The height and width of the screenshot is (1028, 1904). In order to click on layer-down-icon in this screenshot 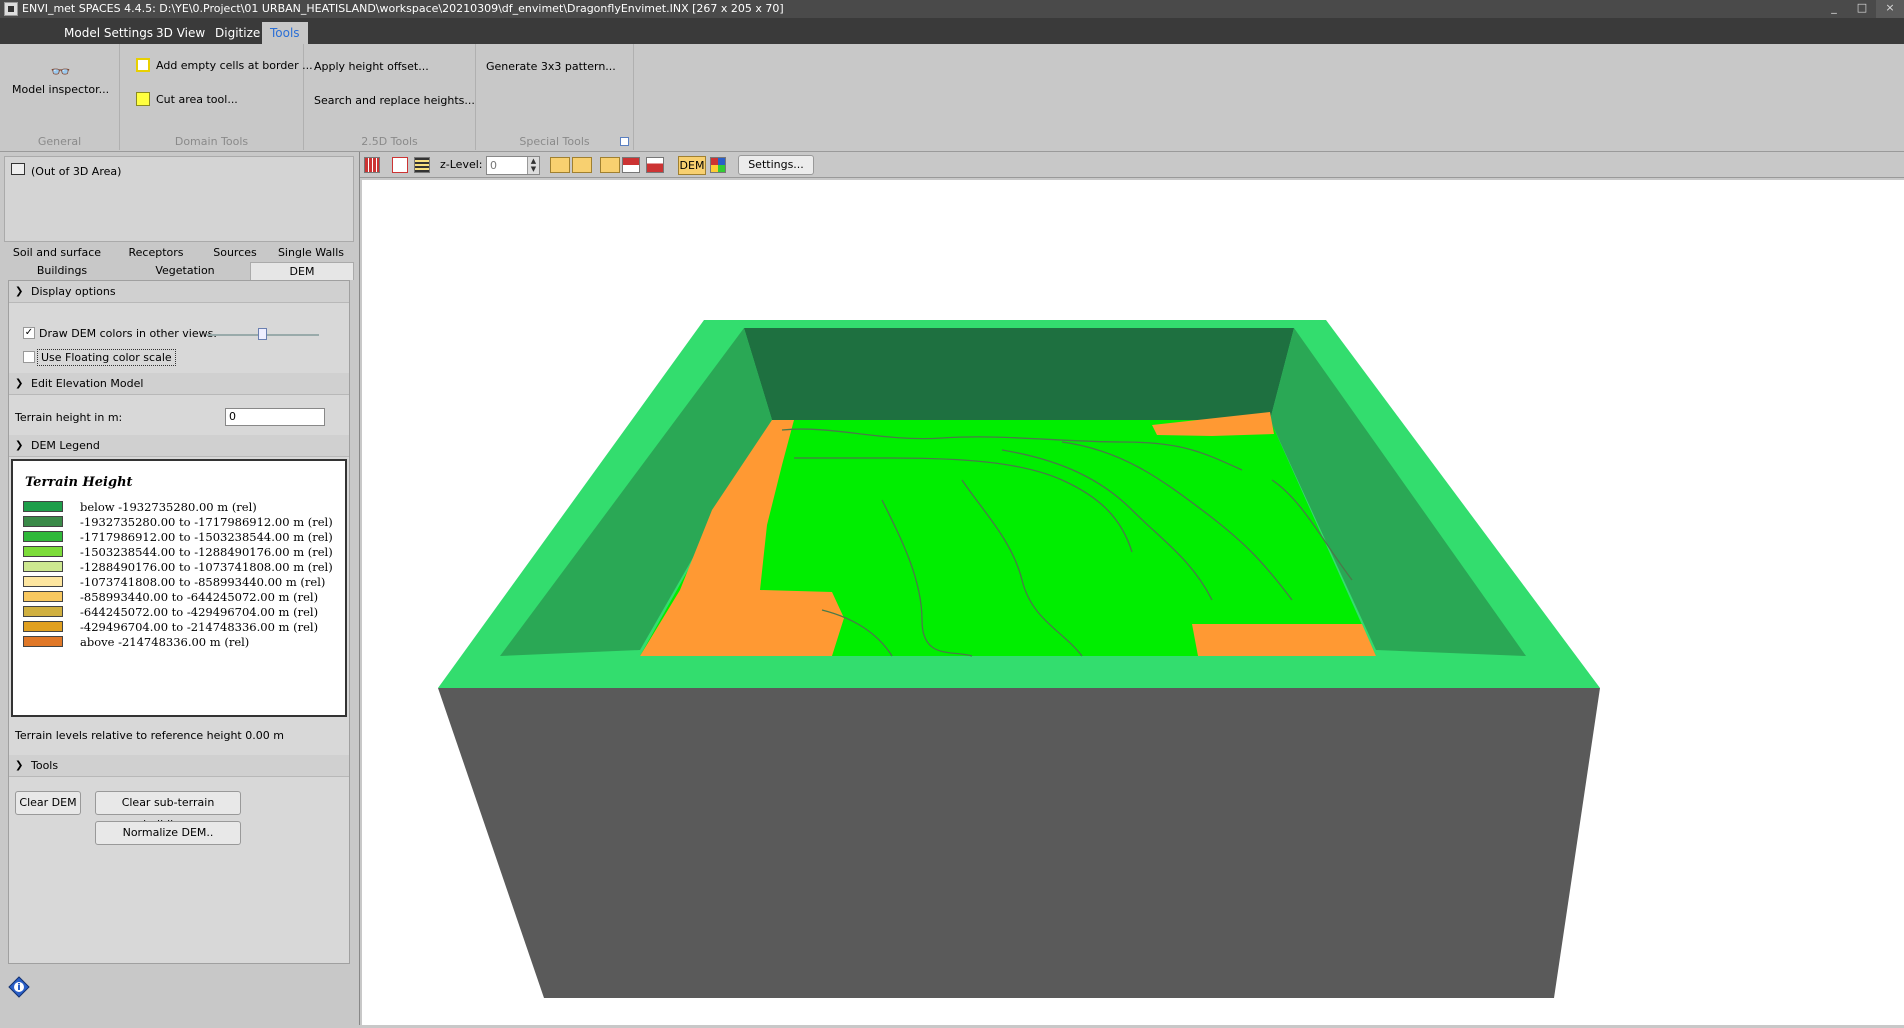, I will do `click(560, 165)`.